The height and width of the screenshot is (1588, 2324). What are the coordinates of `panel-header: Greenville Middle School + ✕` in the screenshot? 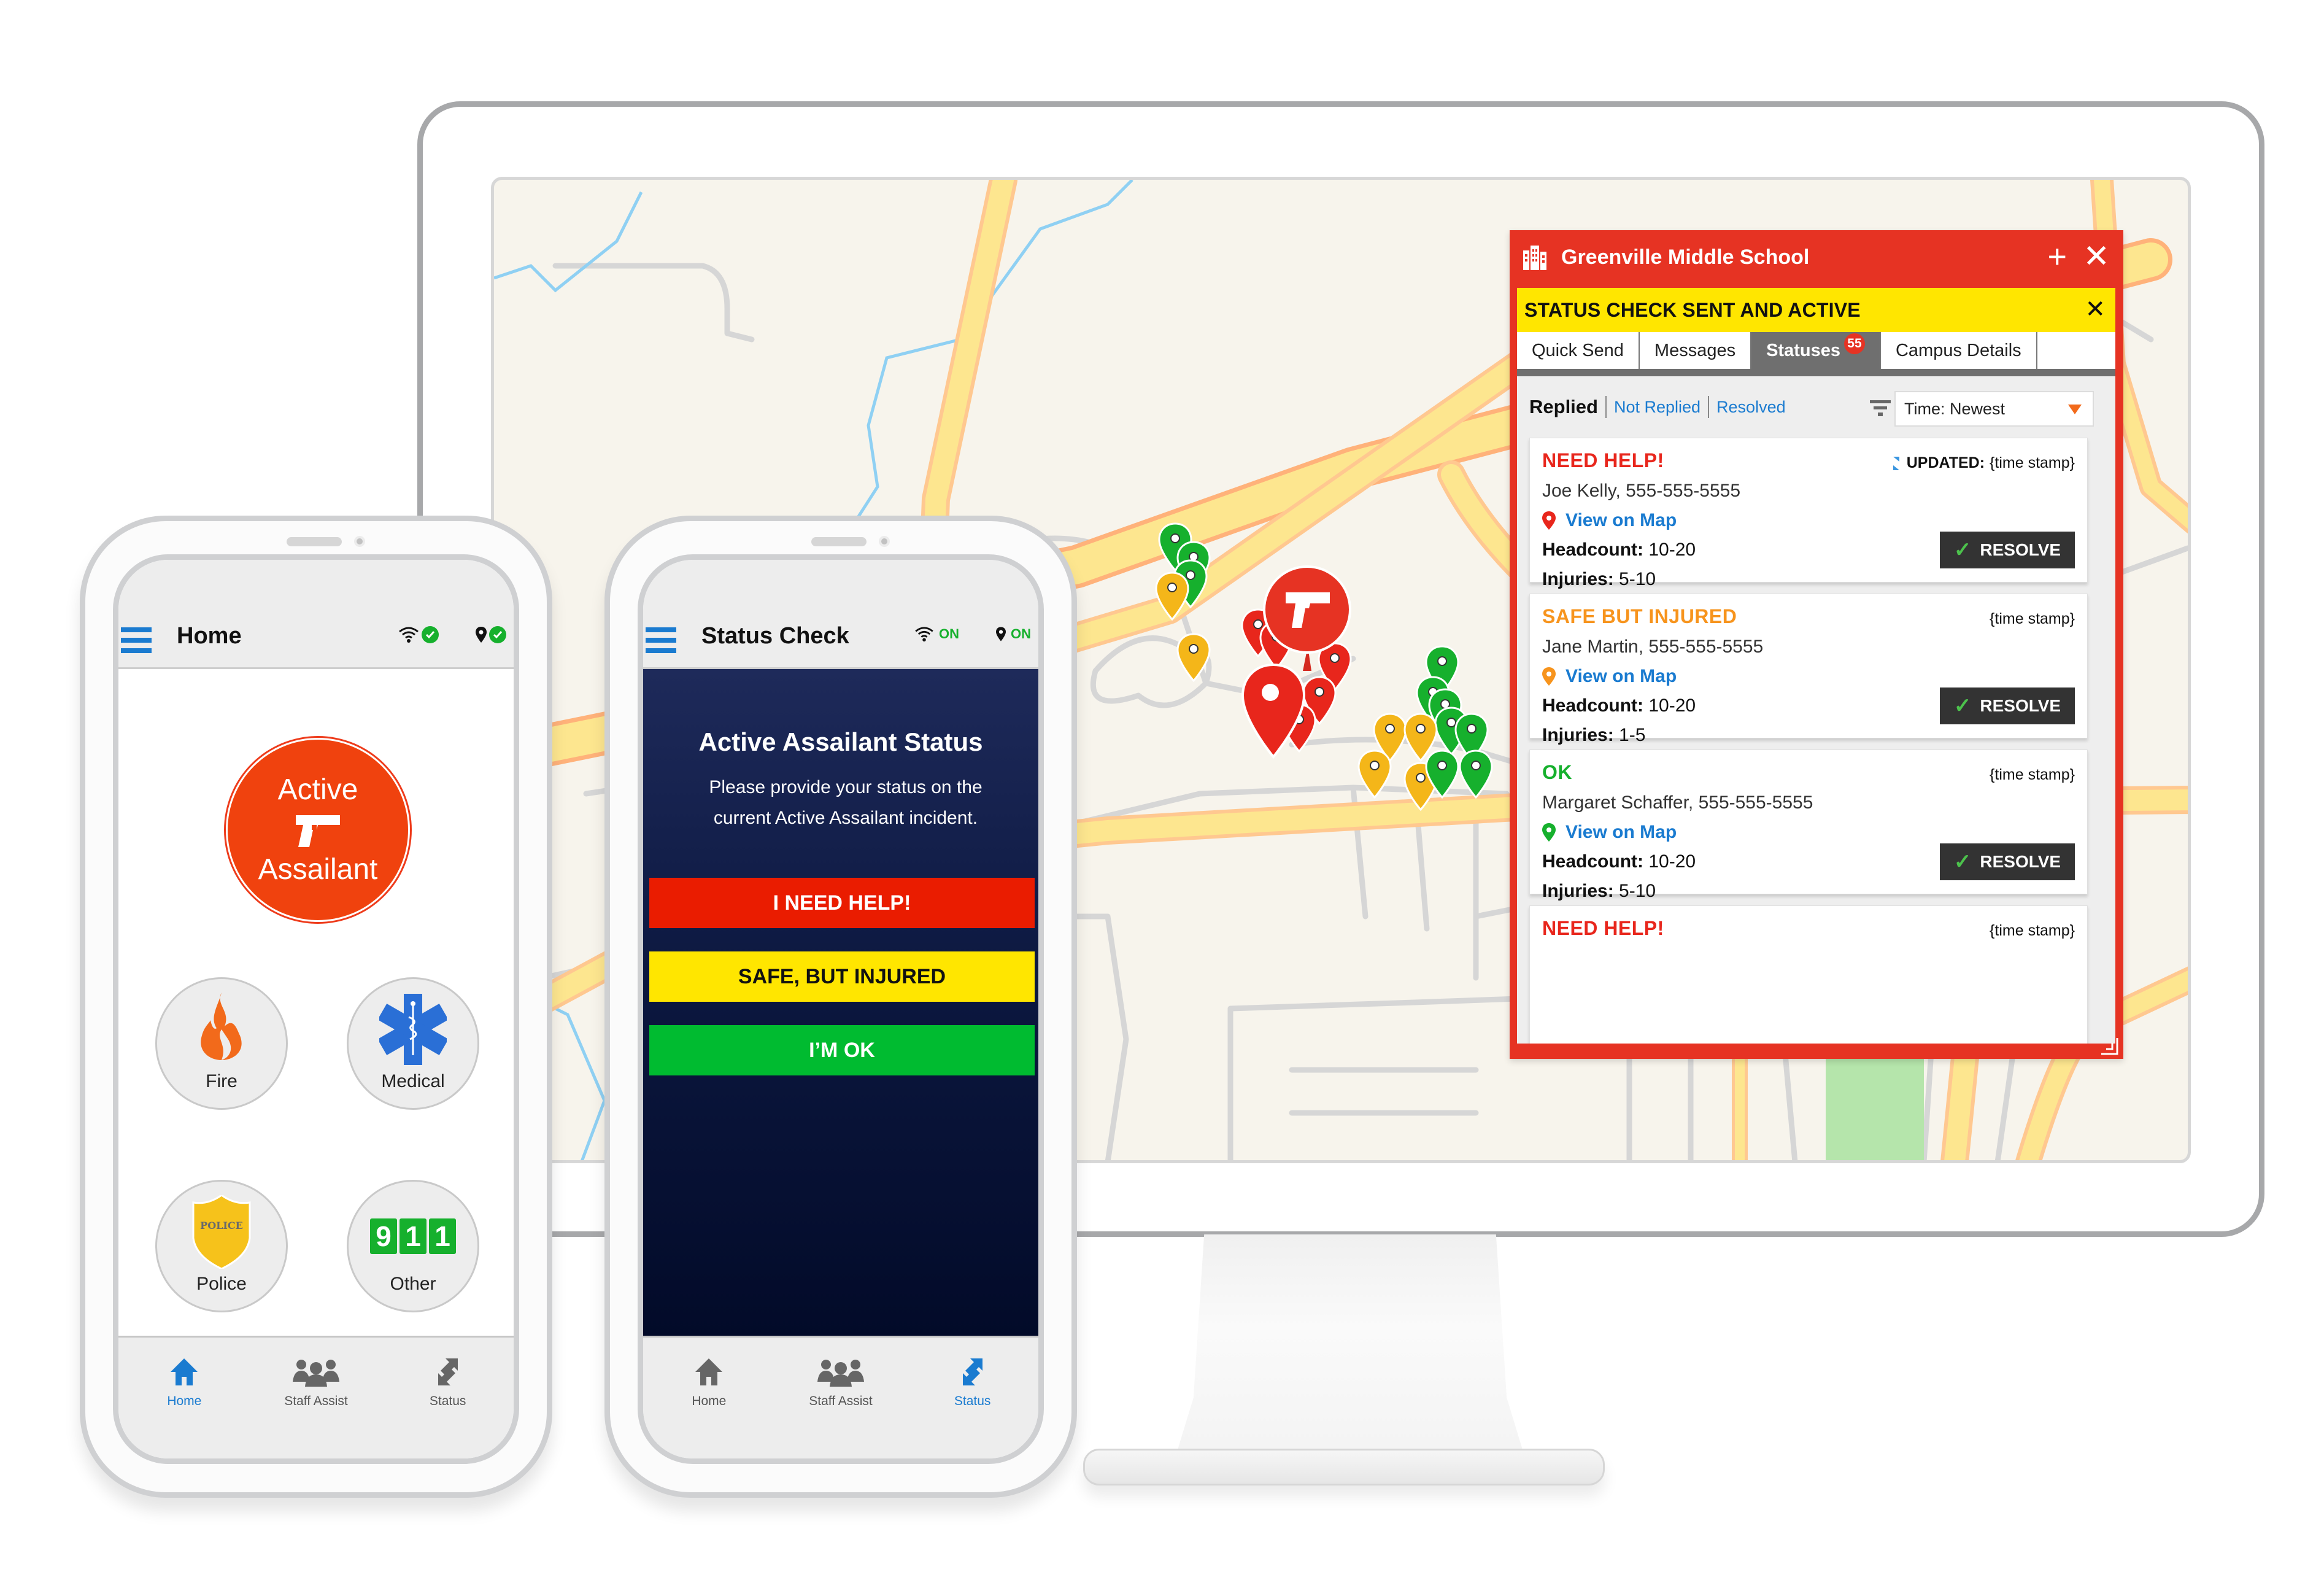 It's located at (1816, 257).